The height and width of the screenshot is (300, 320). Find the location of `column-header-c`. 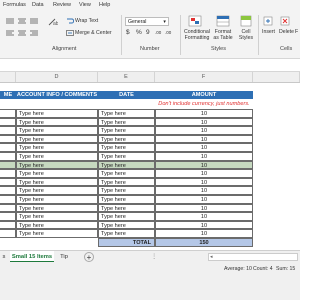

column-header-c is located at coordinates (8, 77).